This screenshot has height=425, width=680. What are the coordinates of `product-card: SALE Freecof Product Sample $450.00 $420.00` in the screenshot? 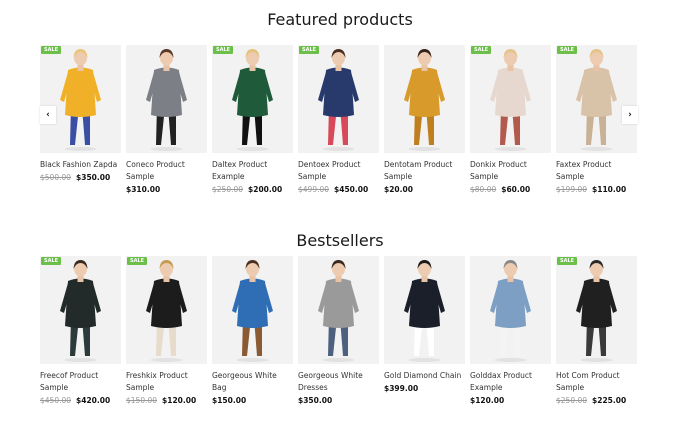 It's located at (80, 331).